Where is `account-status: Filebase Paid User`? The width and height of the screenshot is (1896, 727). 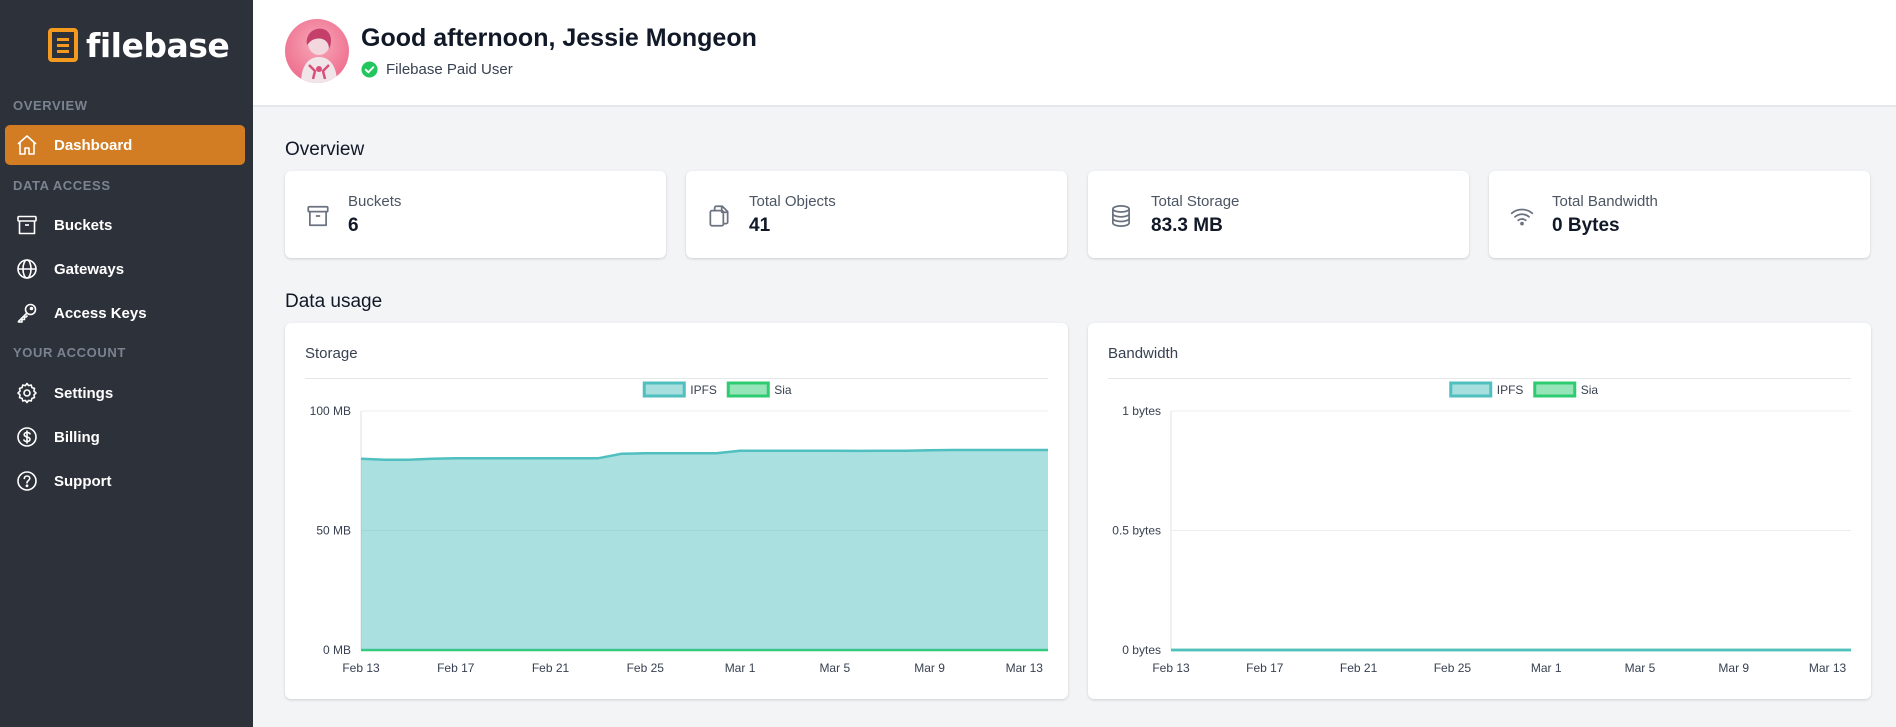 account-status: Filebase Paid User is located at coordinates (437, 69).